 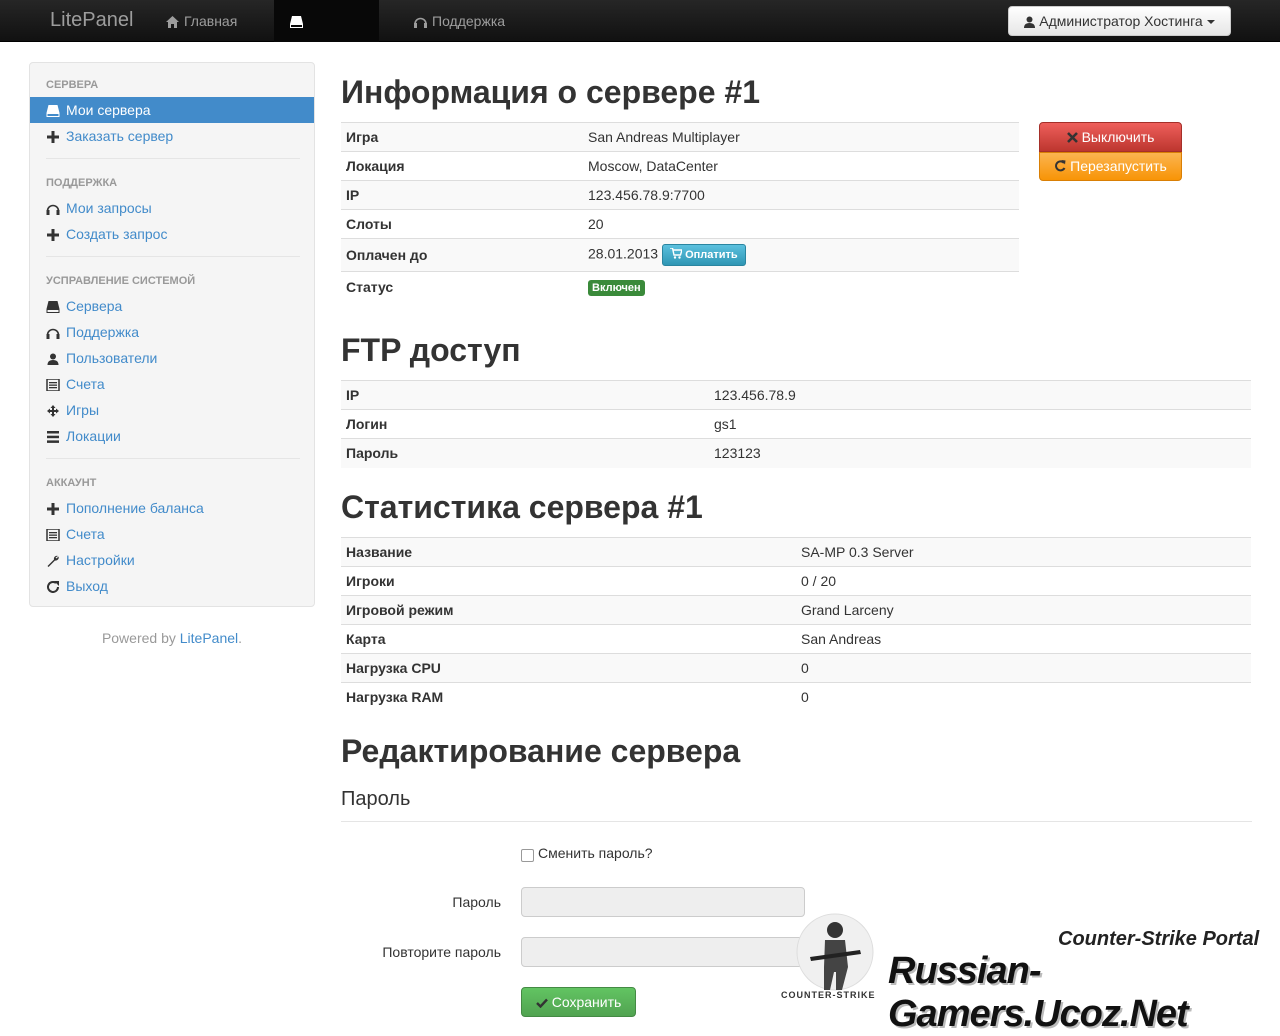 What do you see at coordinates (71, 483) in the screenshot?
I see `sidebar-header-account: АККАУНТ` at bounding box center [71, 483].